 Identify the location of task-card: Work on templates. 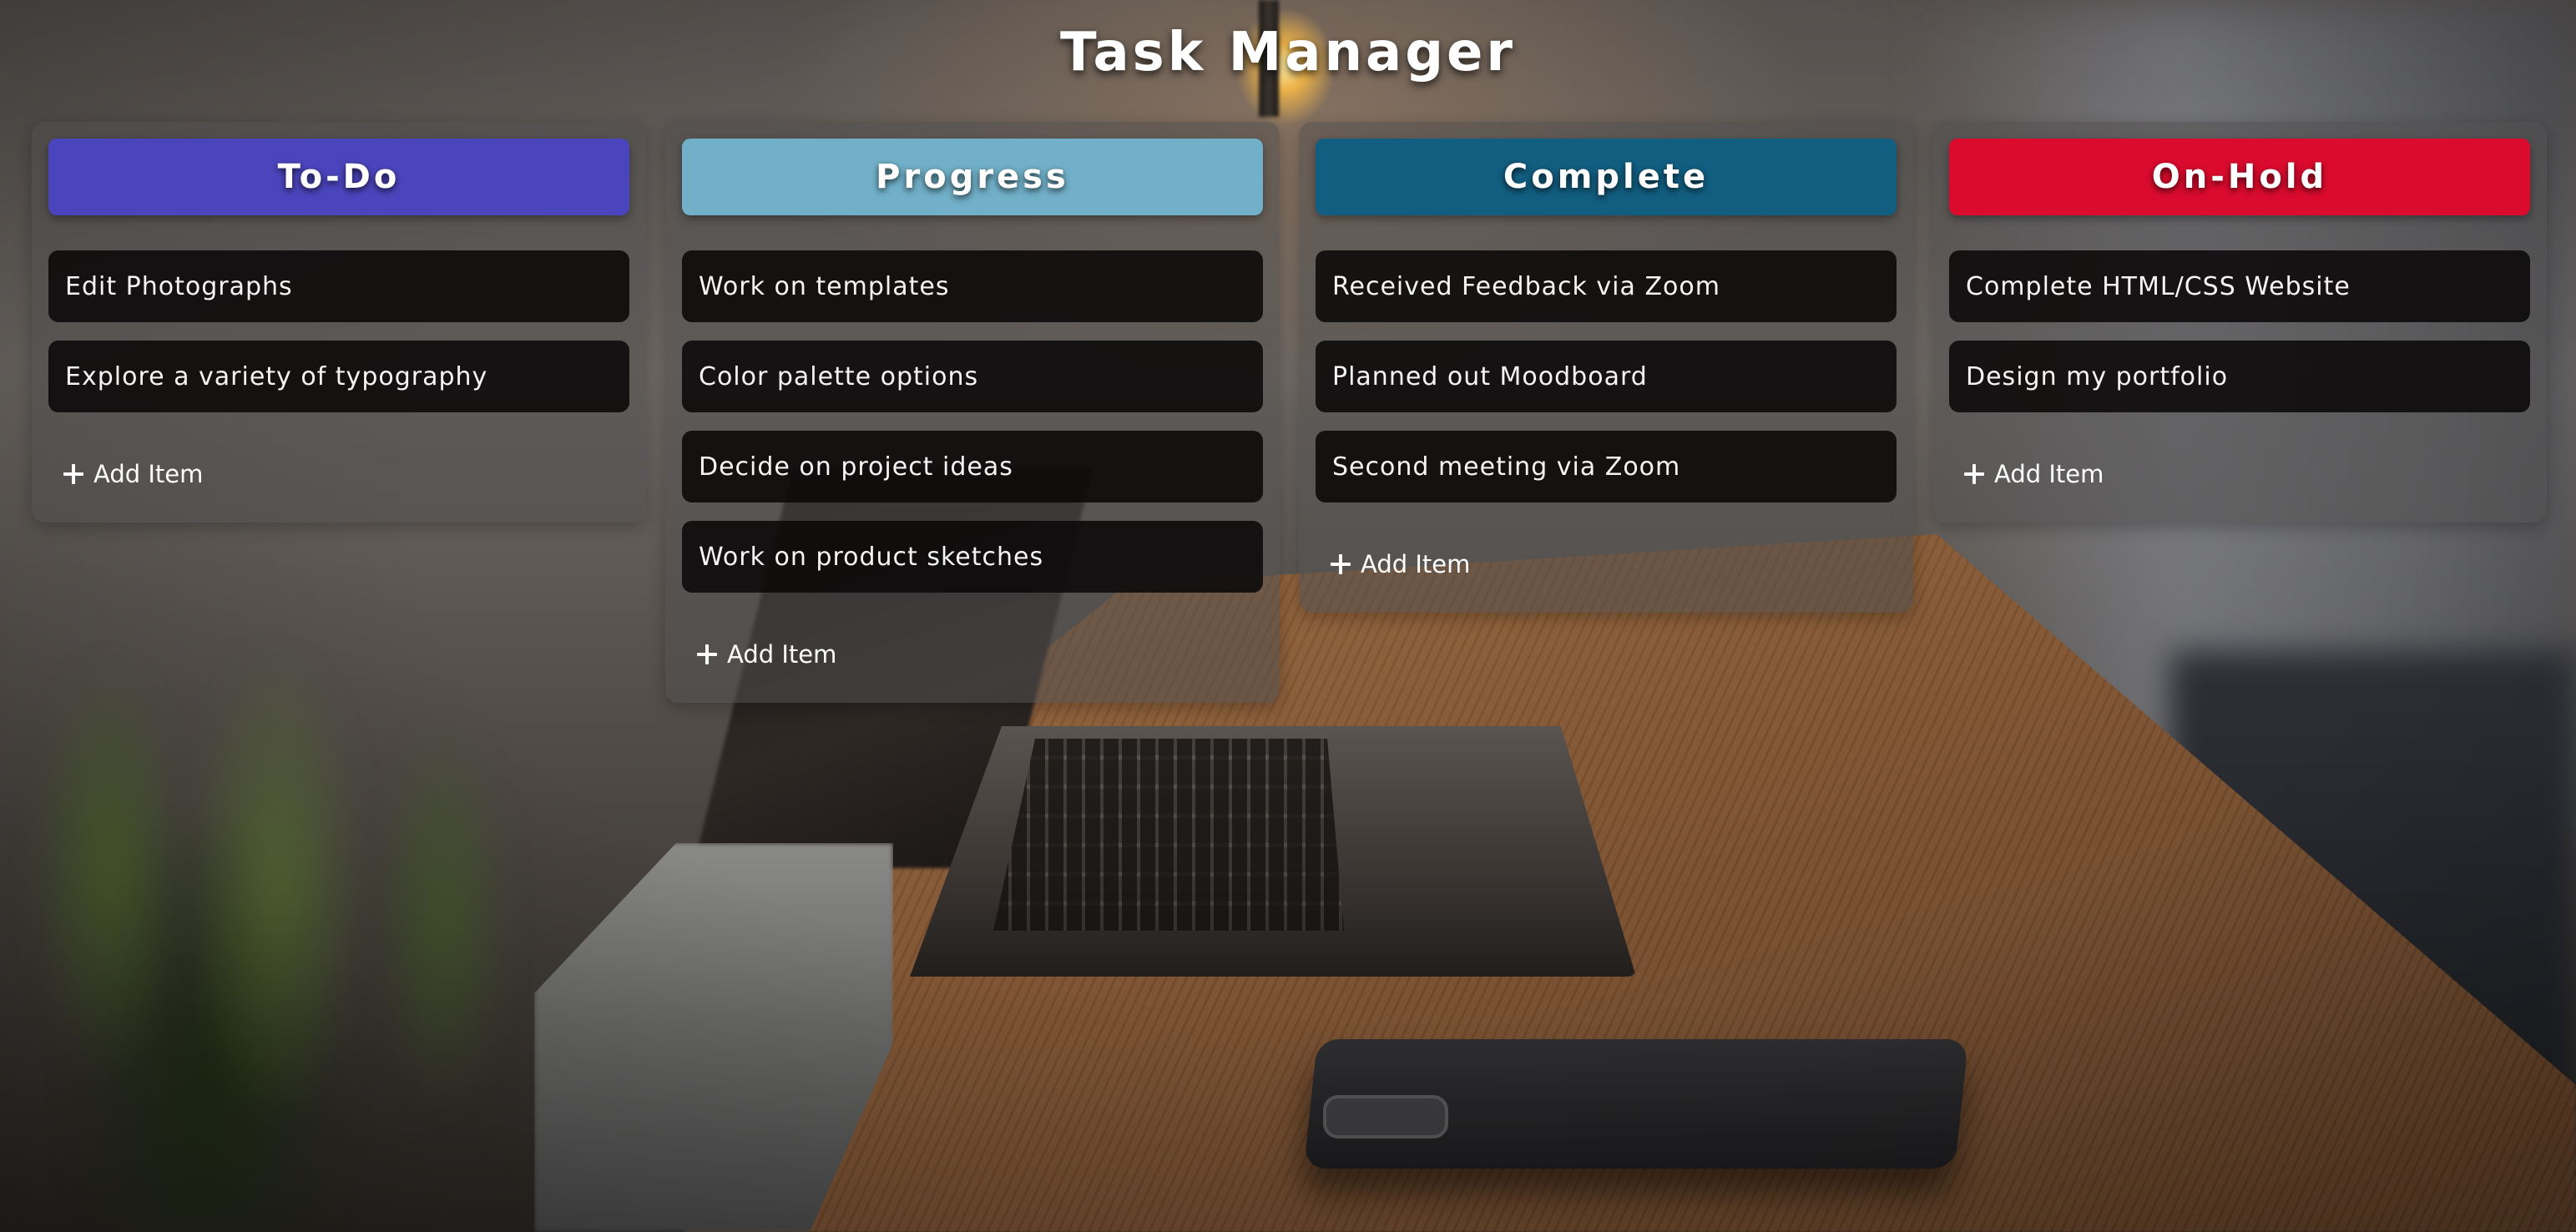
(972, 286).